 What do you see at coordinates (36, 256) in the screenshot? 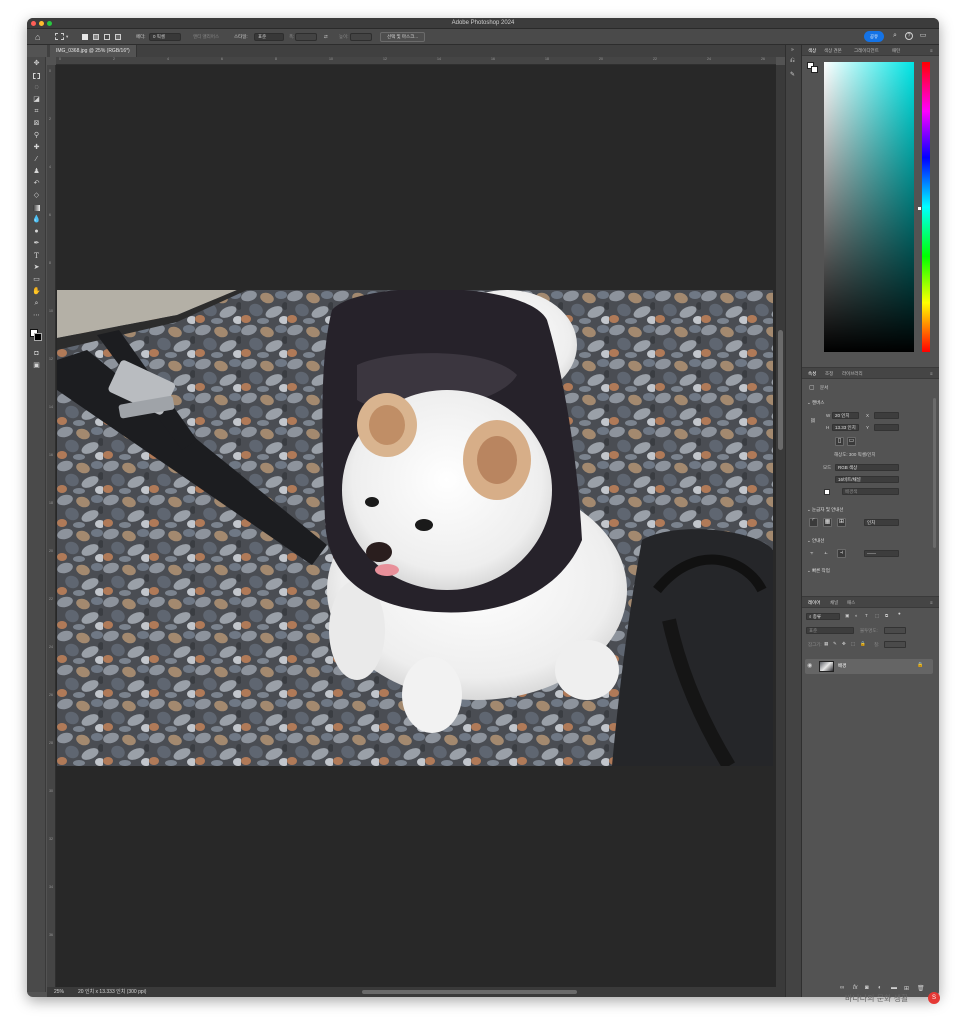
I see `type-tool-icon: T` at bounding box center [36, 256].